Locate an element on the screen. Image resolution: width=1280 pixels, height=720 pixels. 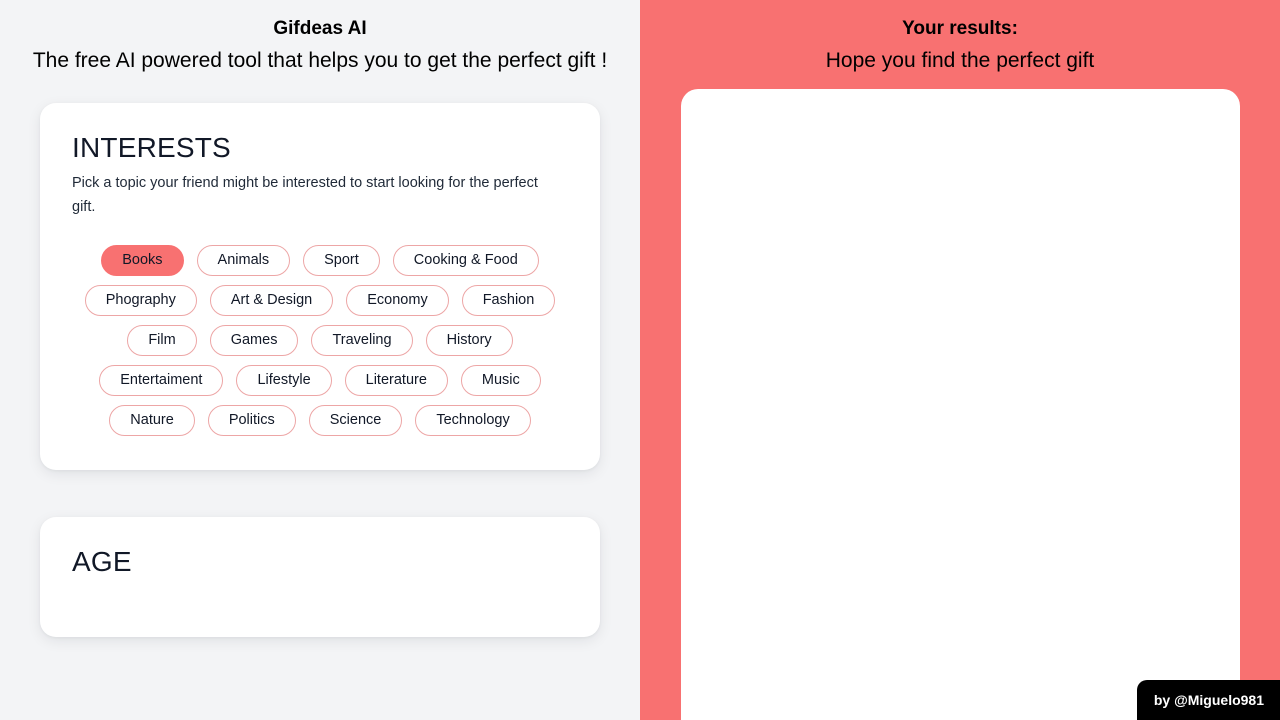
interest-chip: History is located at coordinates (469, 340).